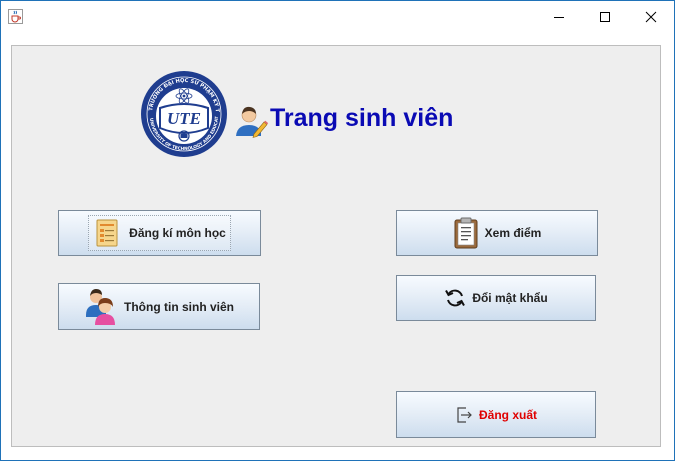 The width and height of the screenshot is (675, 461). Describe the element at coordinates (507, 414) in the screenshot. I see `logout-label: Đăng xuất` at that location.